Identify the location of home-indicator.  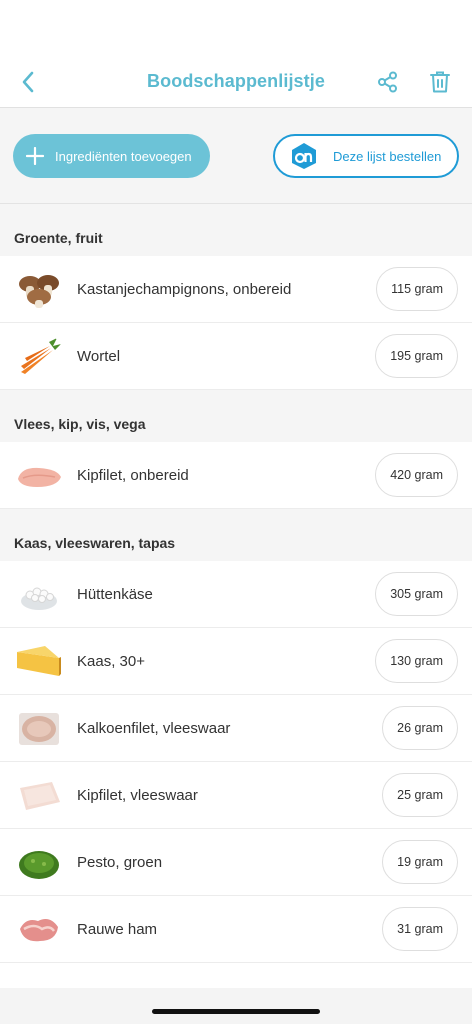
(236, 1011).